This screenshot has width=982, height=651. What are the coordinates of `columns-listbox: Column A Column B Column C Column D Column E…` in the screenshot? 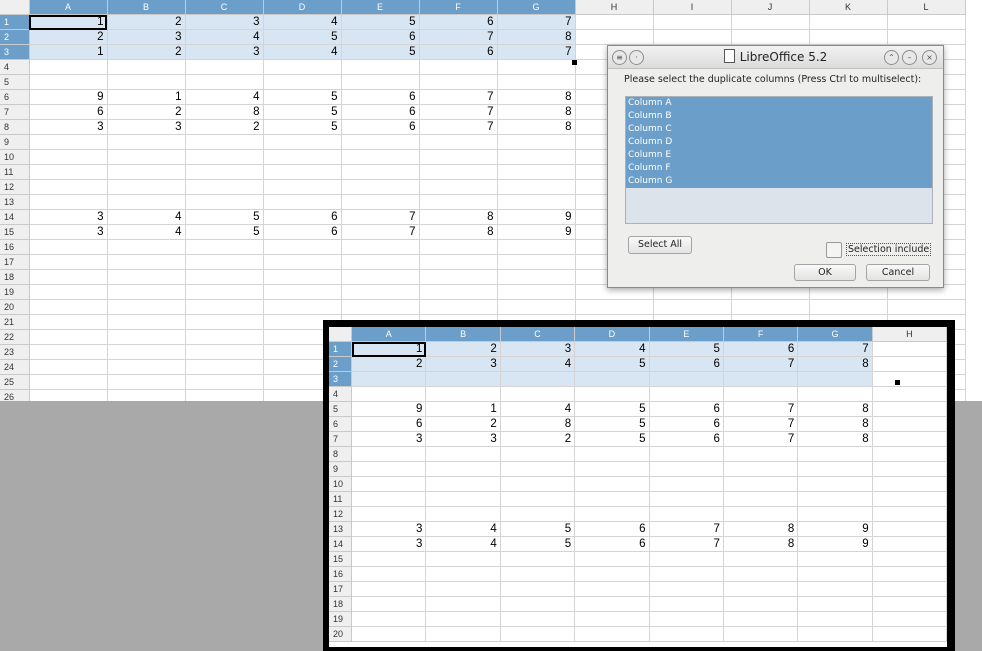 It's located at (779, 160).